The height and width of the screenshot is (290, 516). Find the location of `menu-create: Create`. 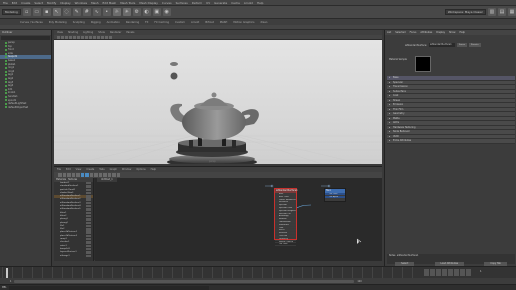

menu-create: Create is located at coordinates (25, 3).